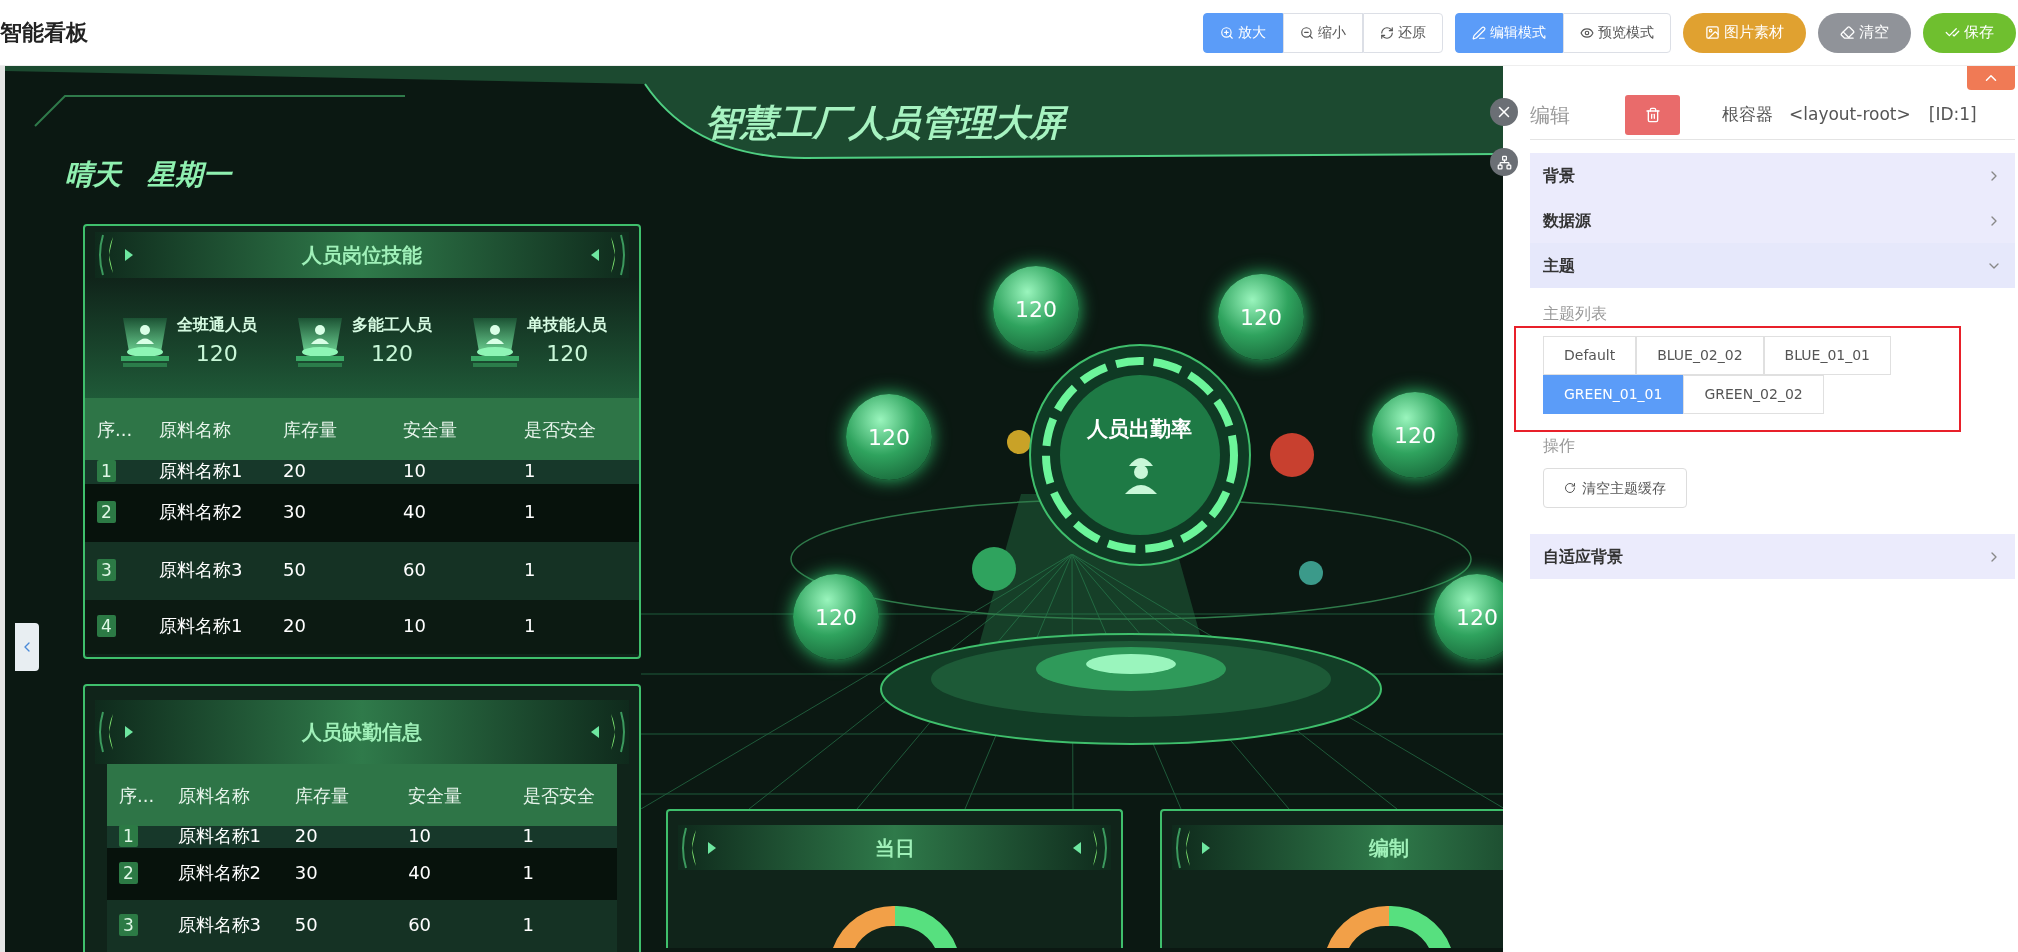 Image resolution: width=2018 pixels, height=952 pixels. What do you see at coordinates (1388, 848) in the screenshot?
I see `panel-title: 编制` at bounding box center [1388, 848].